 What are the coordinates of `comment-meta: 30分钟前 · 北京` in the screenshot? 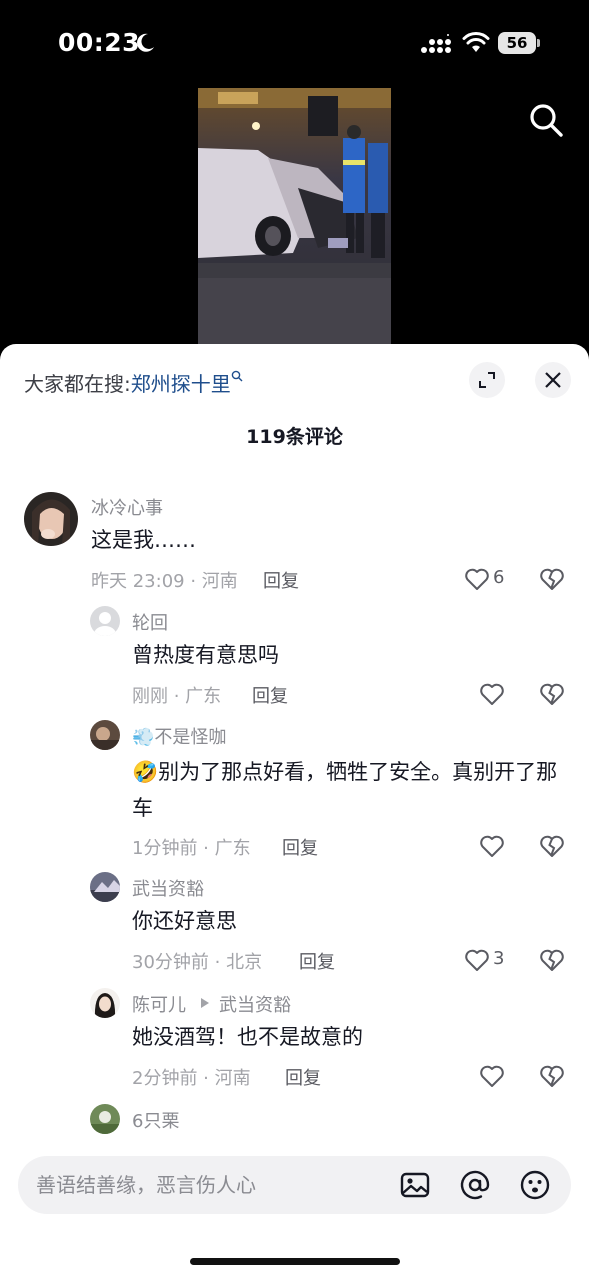 It's located at (197, 962).